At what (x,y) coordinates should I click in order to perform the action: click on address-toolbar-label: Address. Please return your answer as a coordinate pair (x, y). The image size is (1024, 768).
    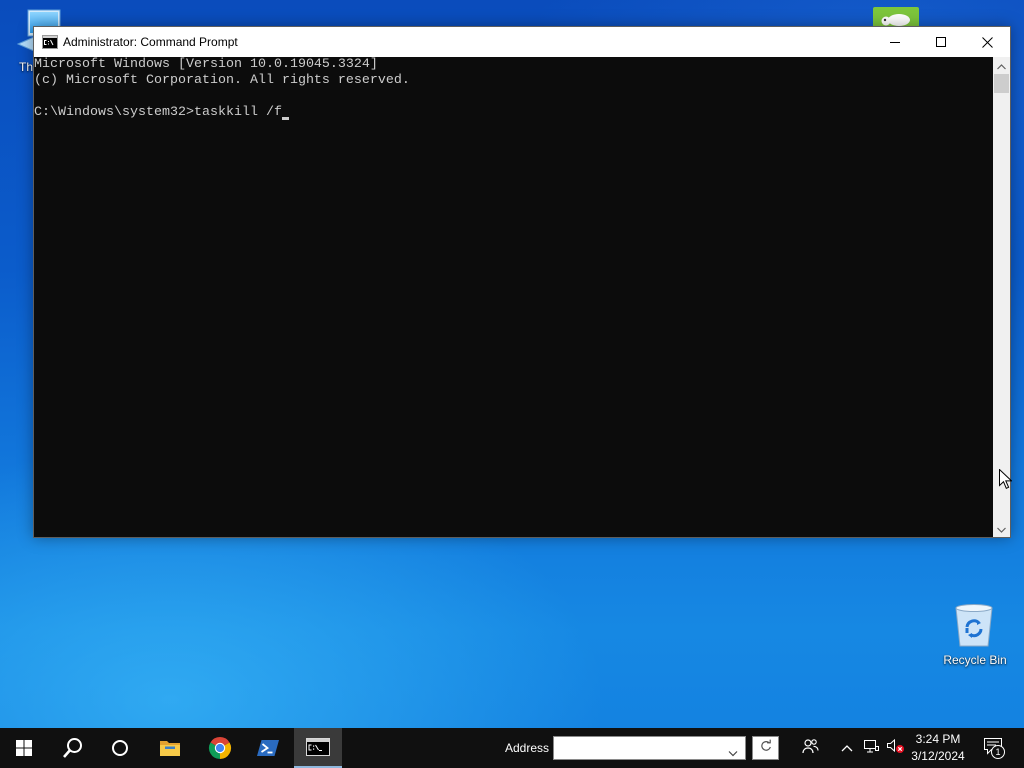
    Looking at the image, I should click on (527, 748).